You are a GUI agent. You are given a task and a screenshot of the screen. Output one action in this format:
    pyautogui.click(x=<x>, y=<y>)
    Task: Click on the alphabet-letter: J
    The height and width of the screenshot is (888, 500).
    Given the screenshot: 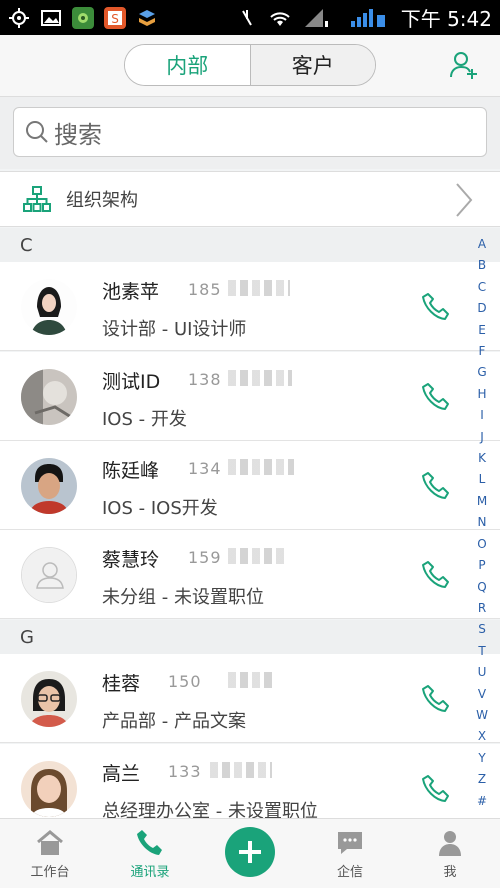 What is the action you would take?
    pyautogui.click(x=482, y=437)
    